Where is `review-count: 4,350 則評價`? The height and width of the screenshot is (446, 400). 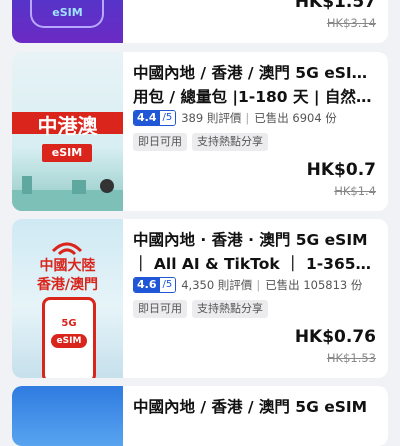
review-count: 4,350 則評價 is located at coordinates (217, 285).